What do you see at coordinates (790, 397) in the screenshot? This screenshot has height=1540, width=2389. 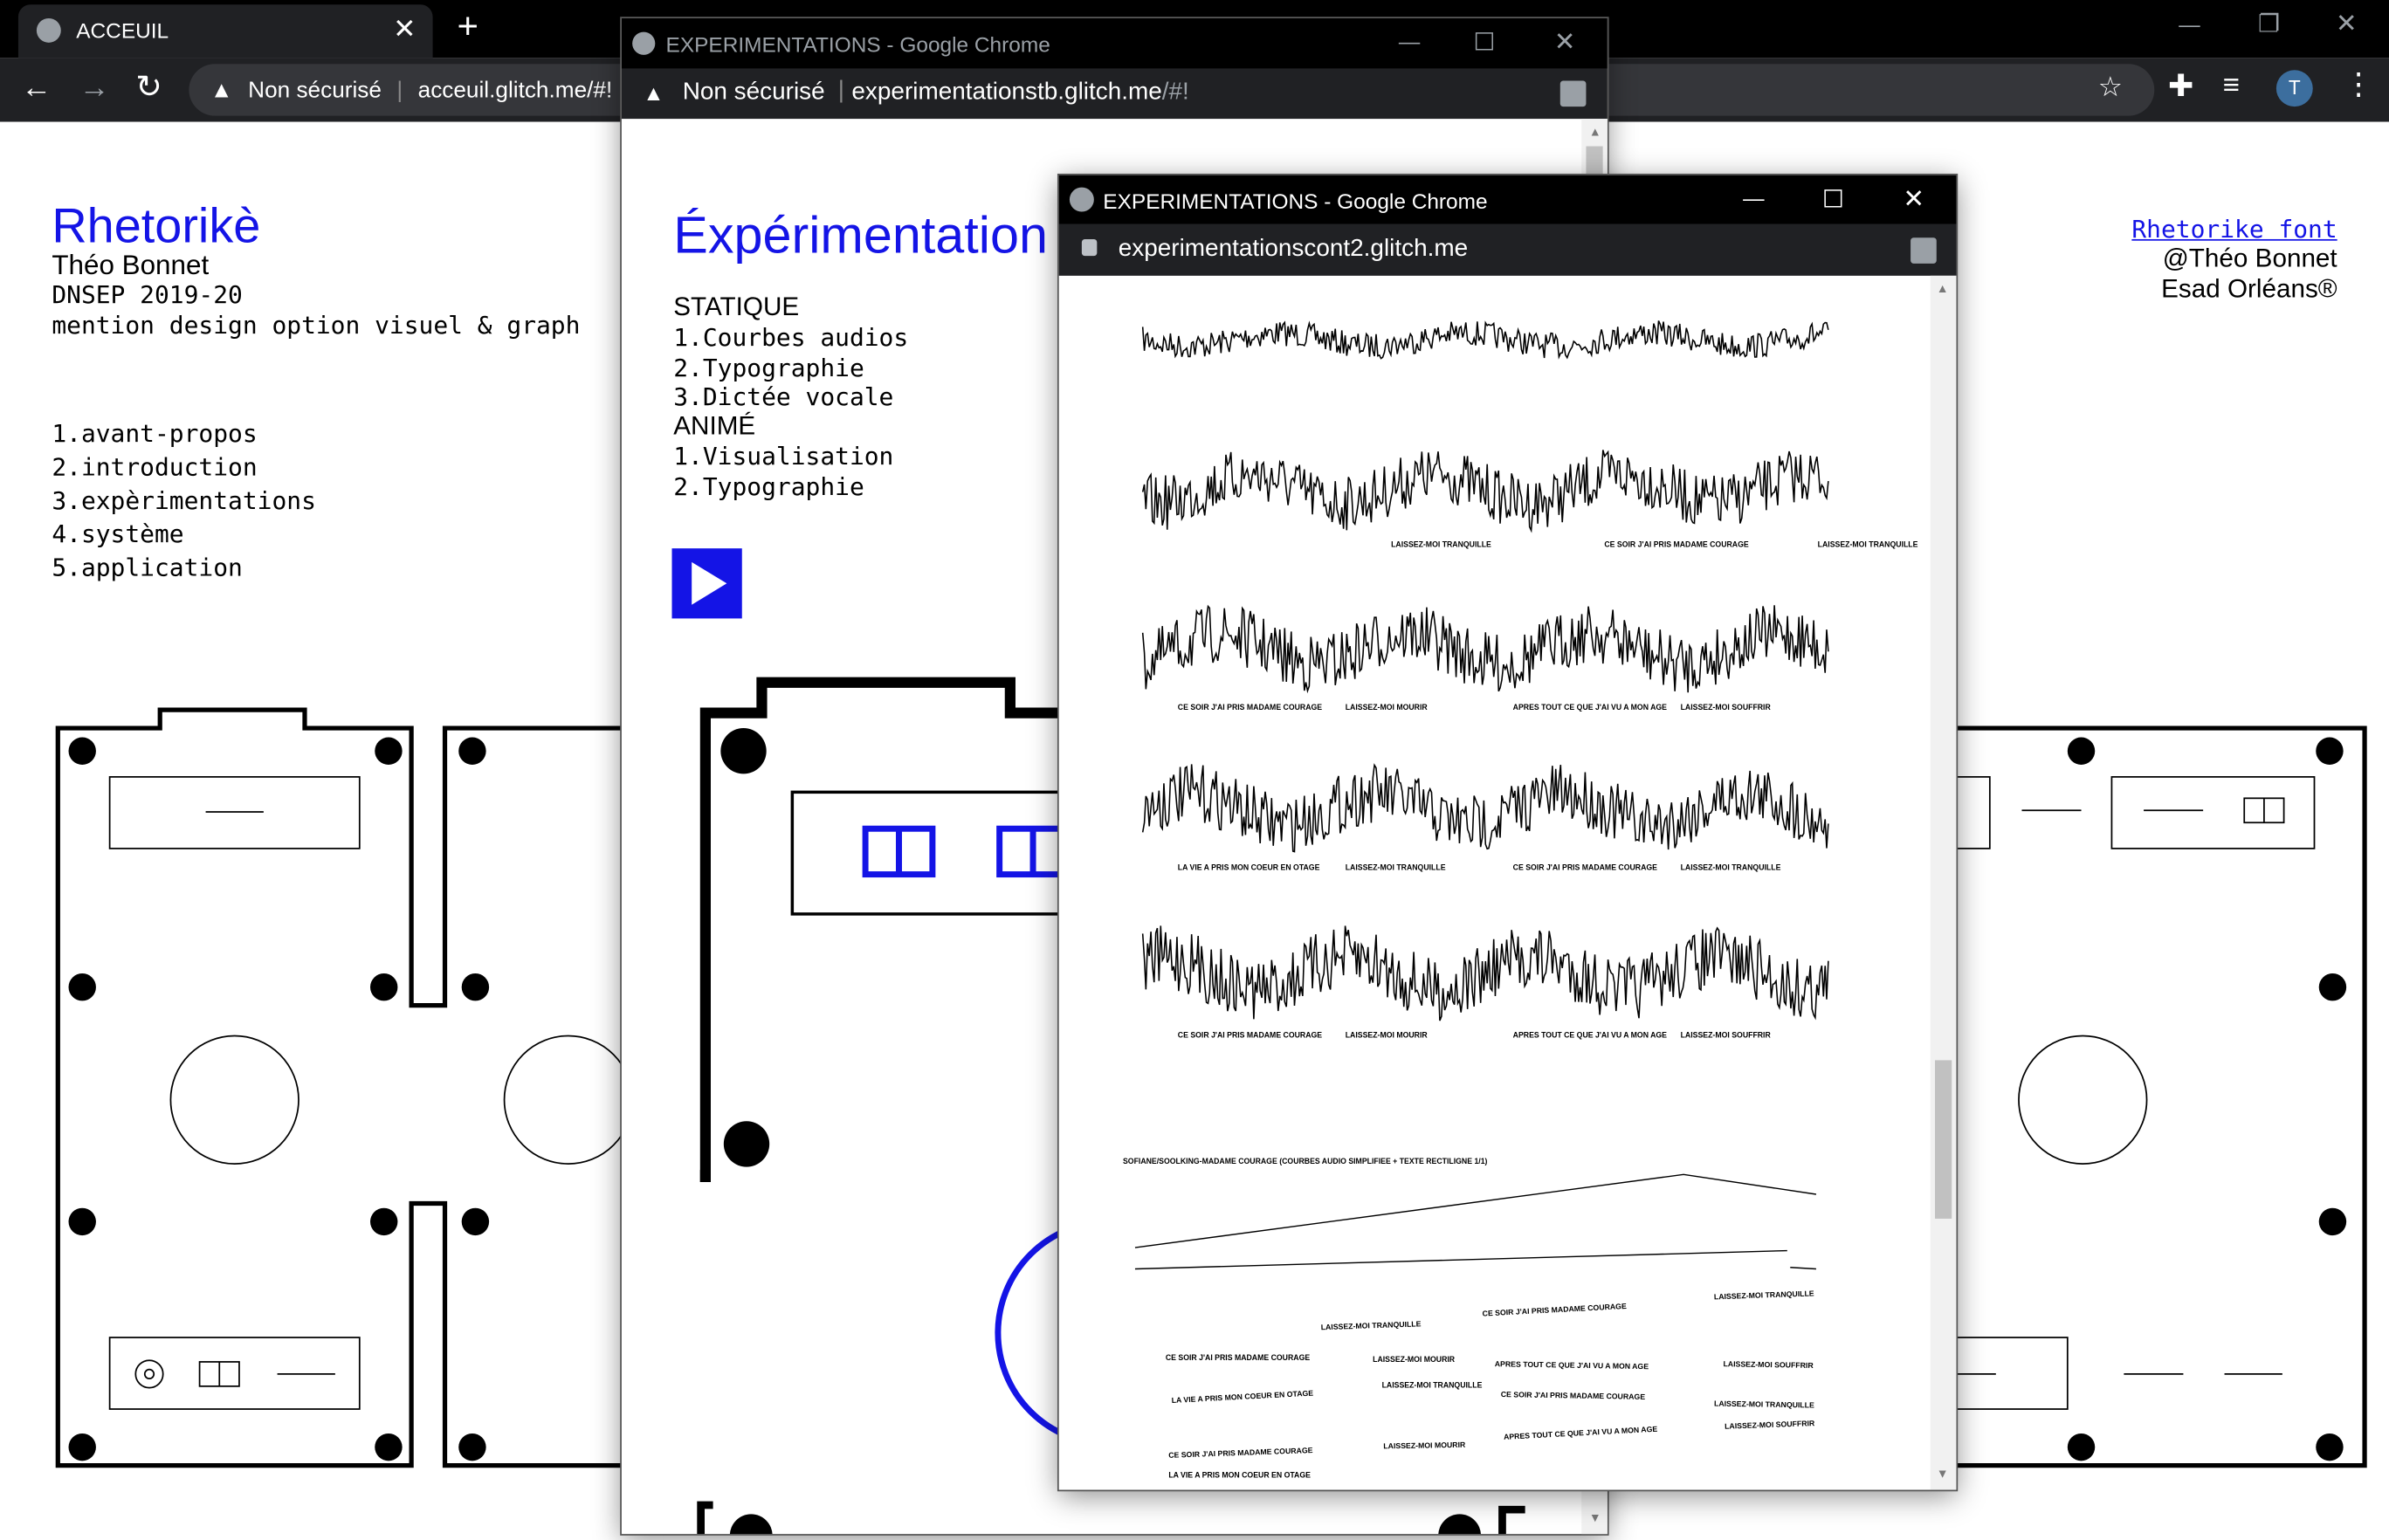 I see `static-item: 3.Dictée vocale` at bounding box center [790, 397].